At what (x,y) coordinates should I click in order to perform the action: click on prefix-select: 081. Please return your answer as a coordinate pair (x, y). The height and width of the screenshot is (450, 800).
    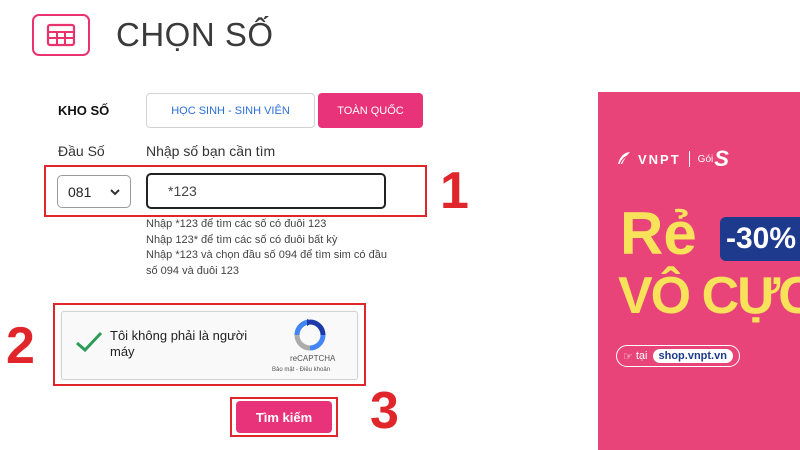
    Looking at the image, I should click on (94, 191).